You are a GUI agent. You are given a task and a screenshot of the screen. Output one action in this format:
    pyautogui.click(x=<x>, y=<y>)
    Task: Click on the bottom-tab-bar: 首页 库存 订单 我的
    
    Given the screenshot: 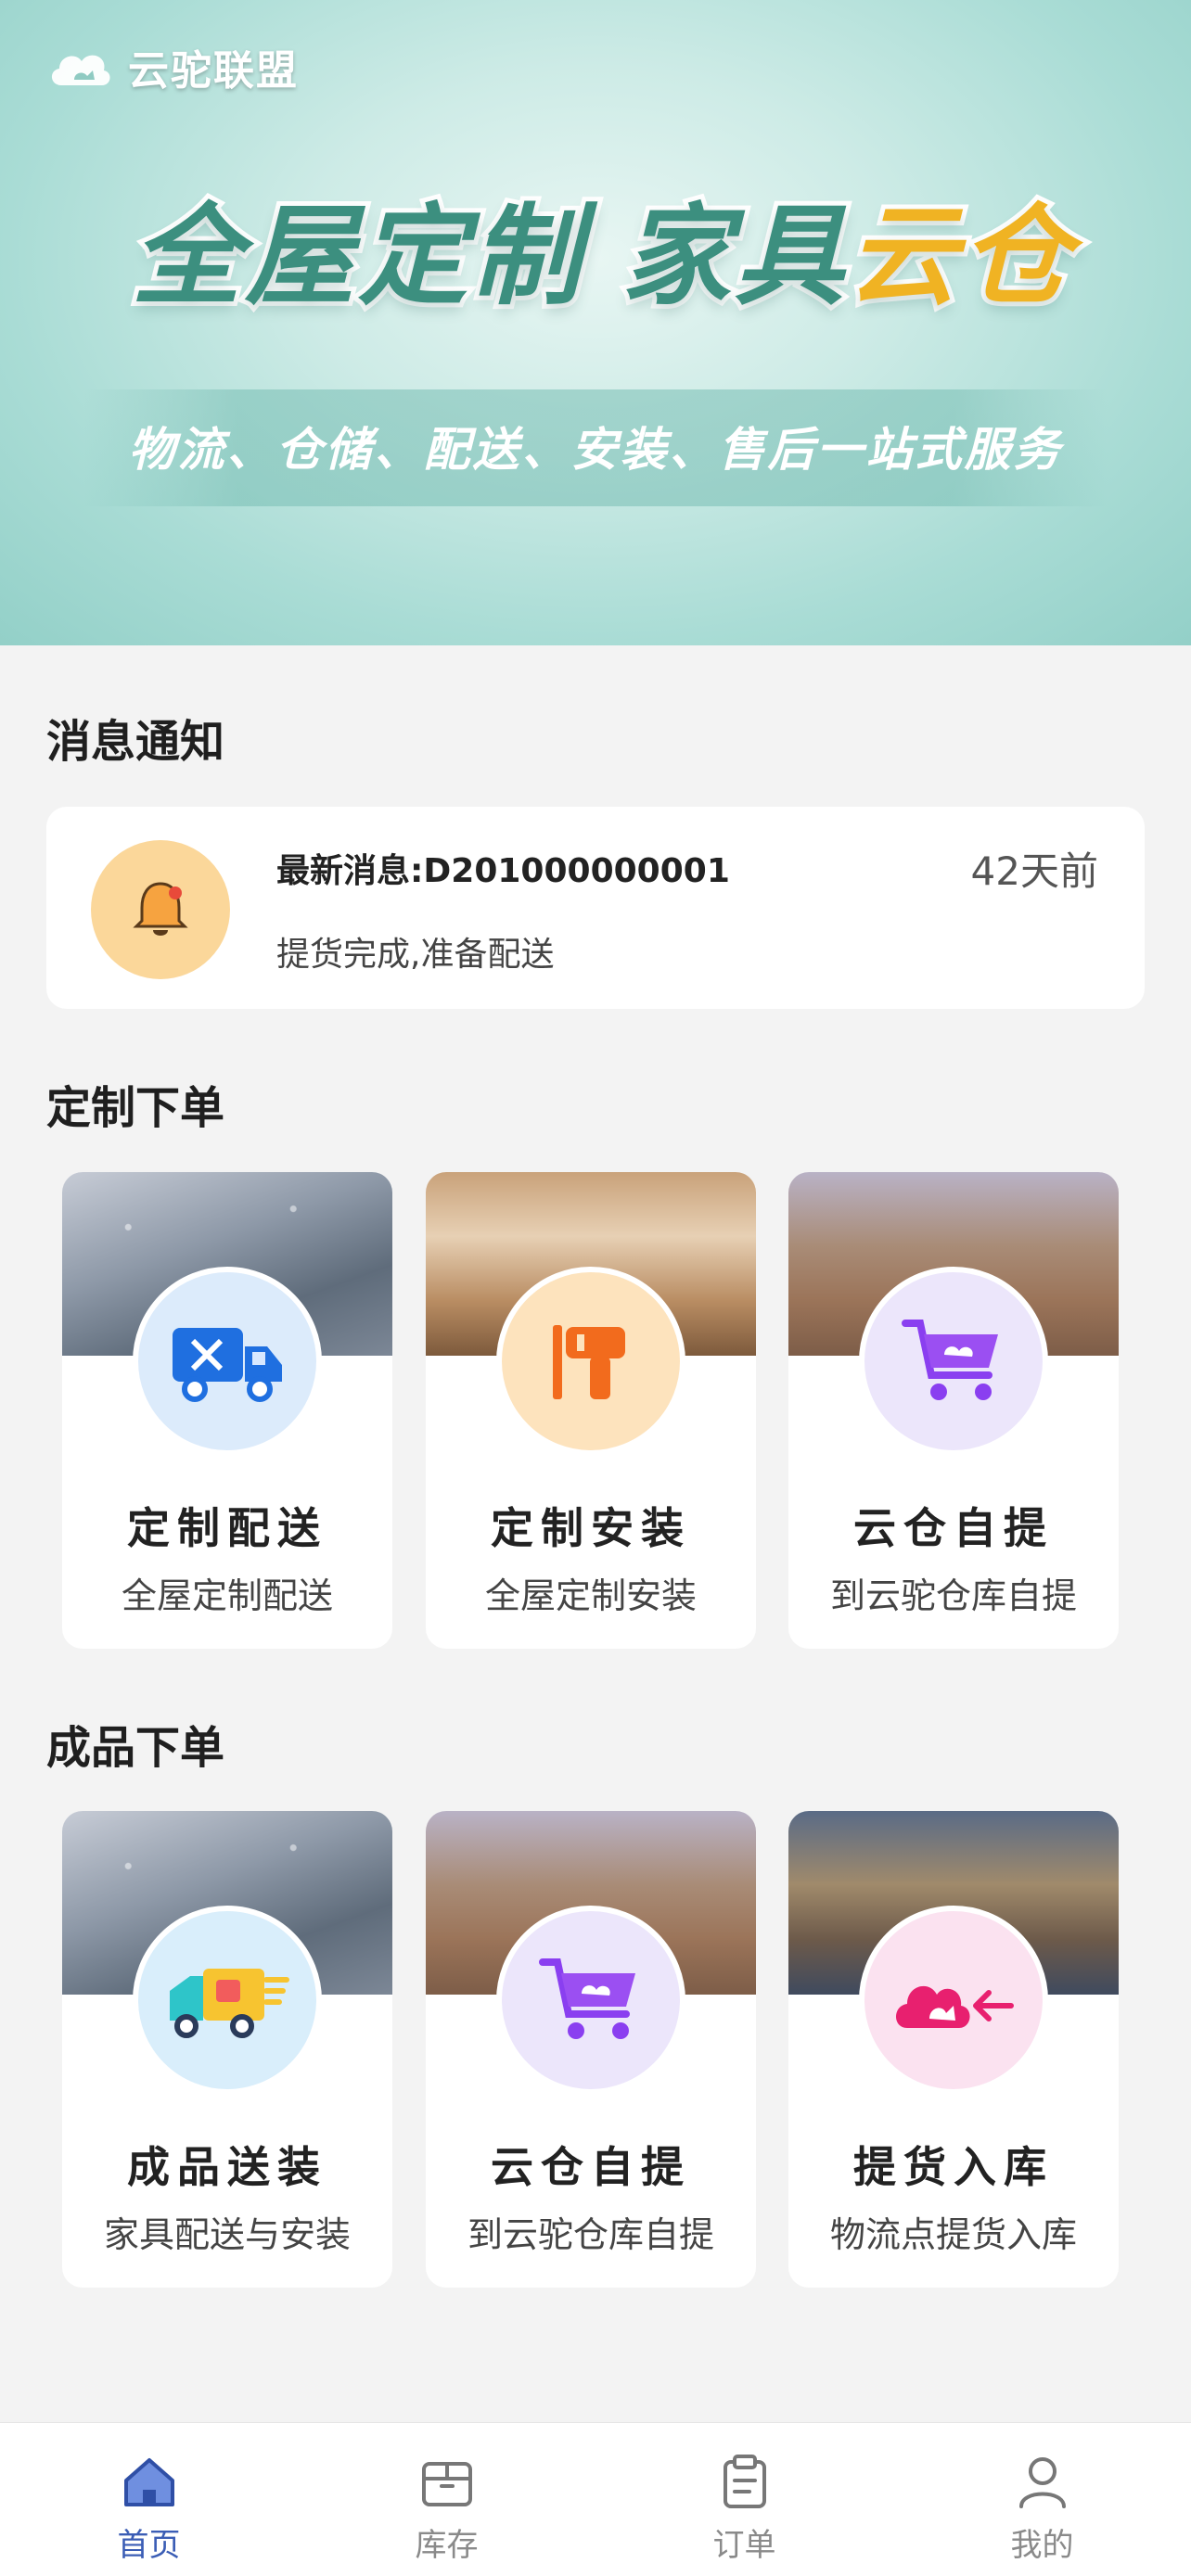 What is the action you would take?
    pyautogui.click(x=595, y=2499)
    